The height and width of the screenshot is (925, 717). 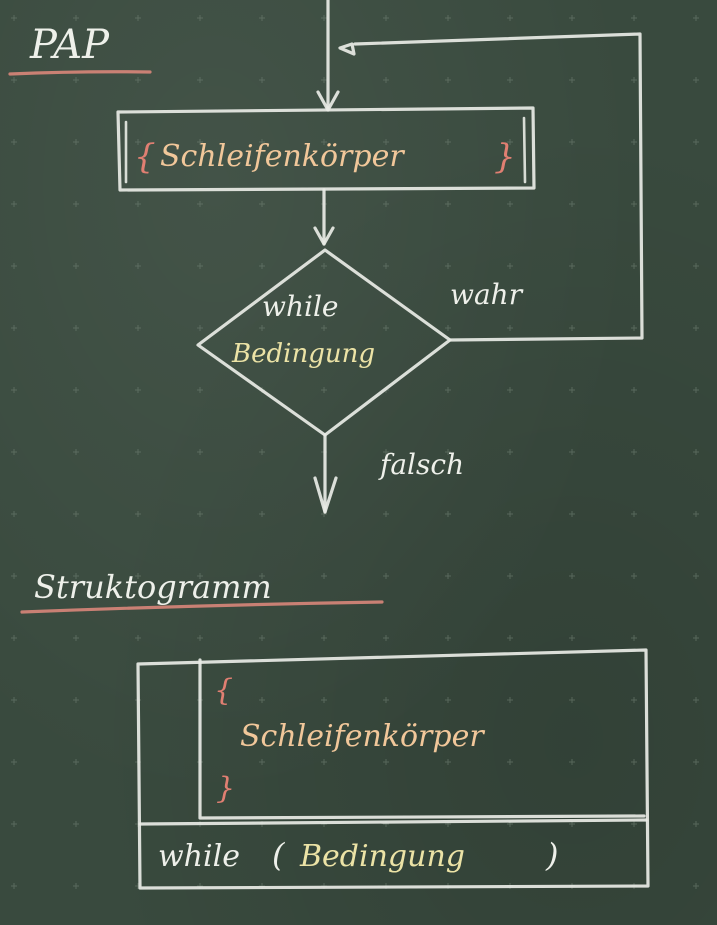 What do you see at coordinates (279, 855) in the screenshot?
I see `struktogramm-footer-paren-open: (` at bounding box center [279, 855].